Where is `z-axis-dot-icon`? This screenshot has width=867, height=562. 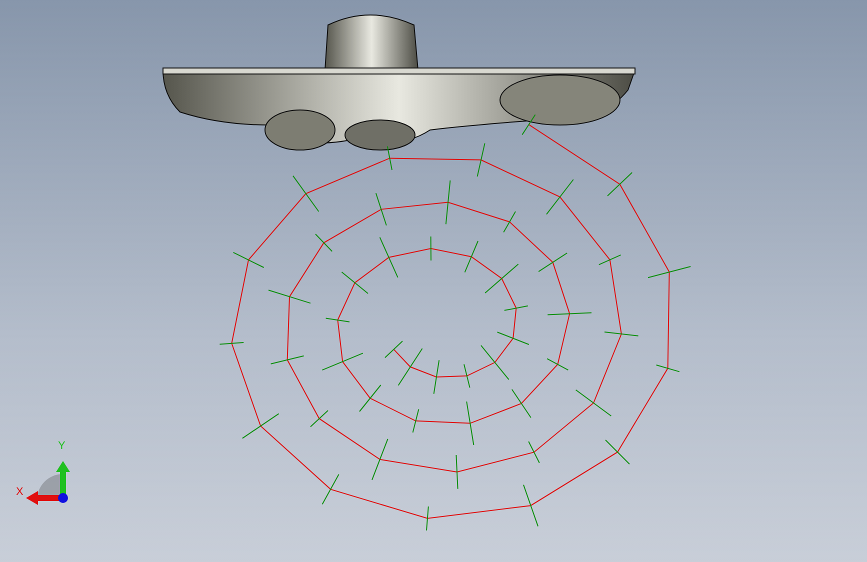 z-axis-dot-icon is located at coordinates (63, 498).